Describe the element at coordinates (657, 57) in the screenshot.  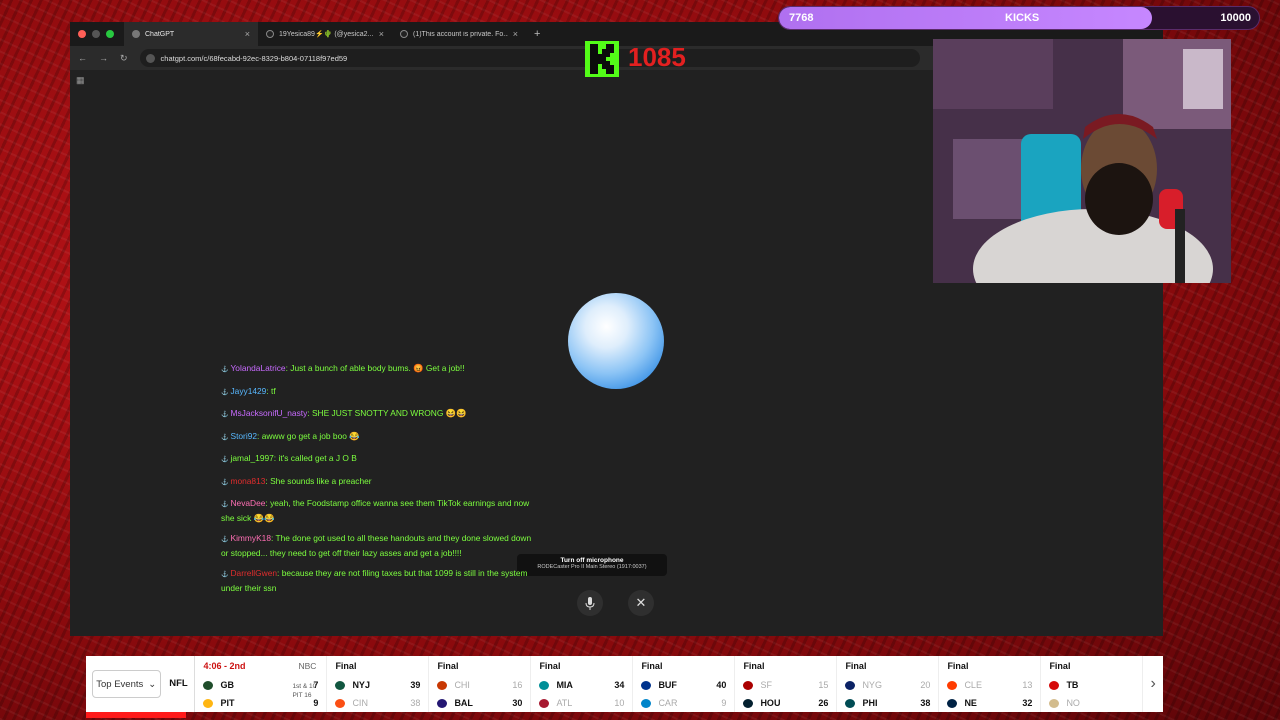
I see `kick-counter: 1085` at that location.